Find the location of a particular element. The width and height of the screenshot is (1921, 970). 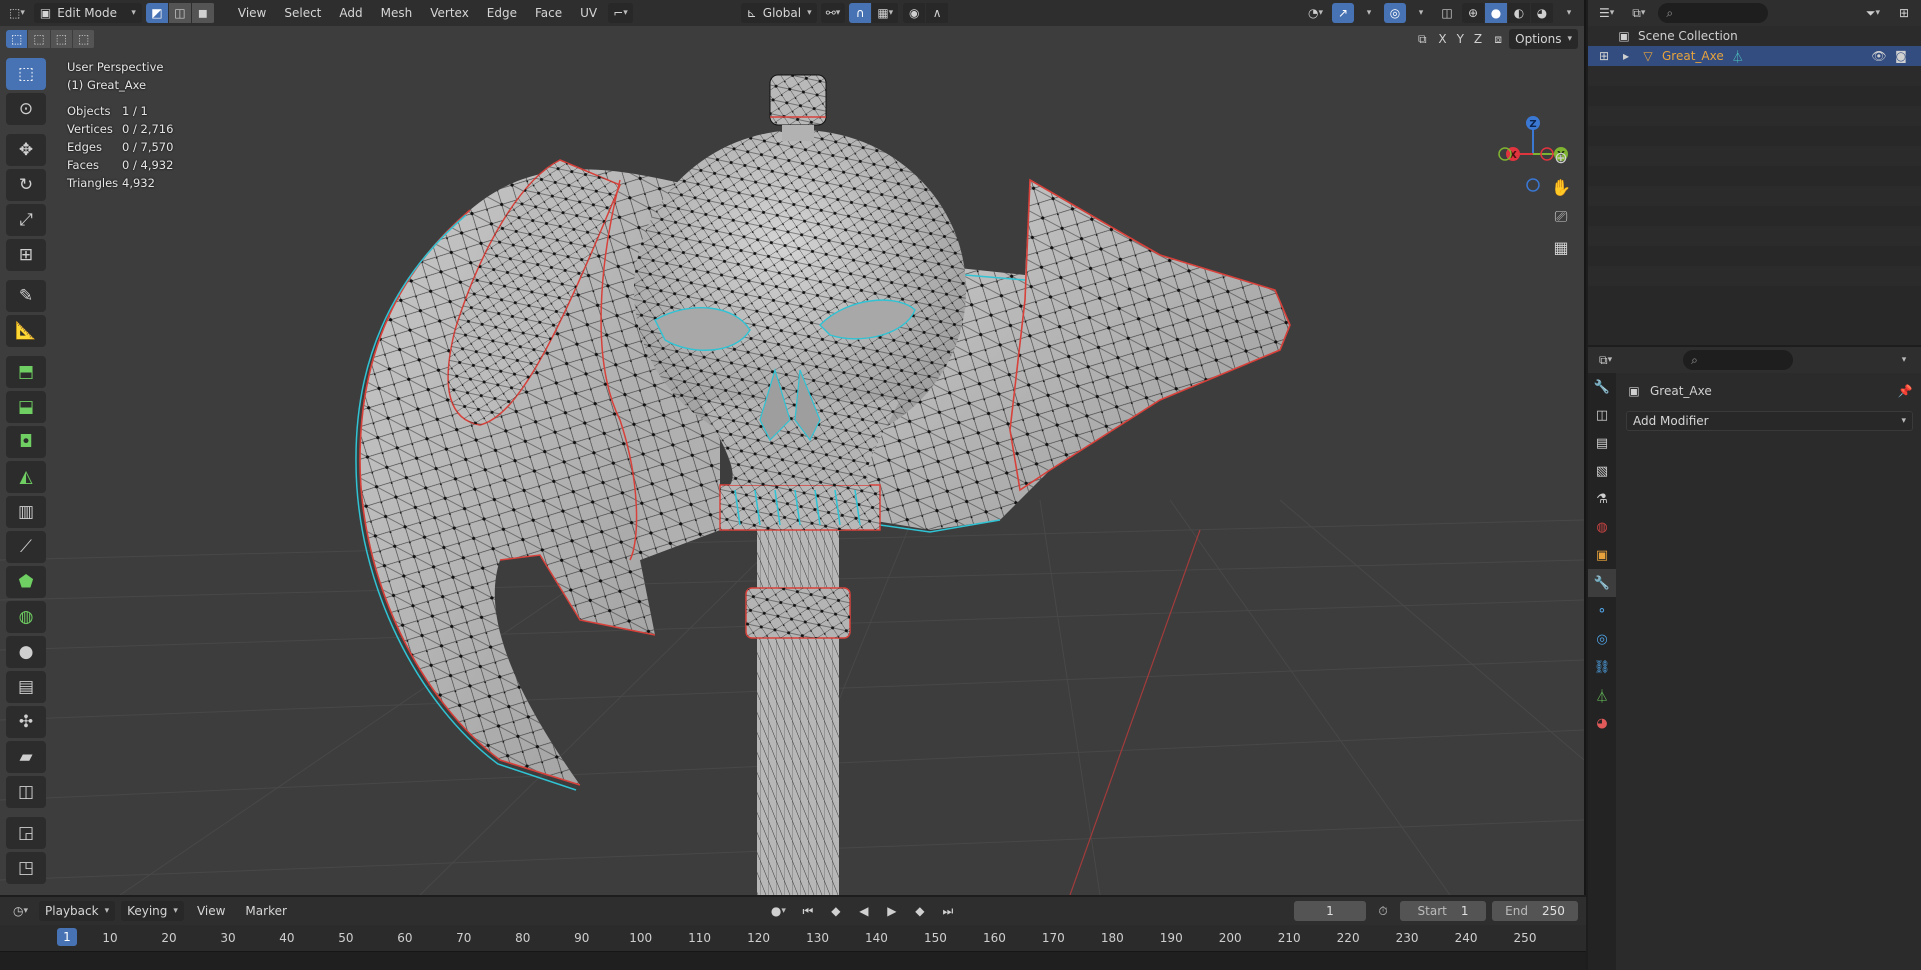

stopwatch-icon: ⏱ is located at coordinates (1383, 911).